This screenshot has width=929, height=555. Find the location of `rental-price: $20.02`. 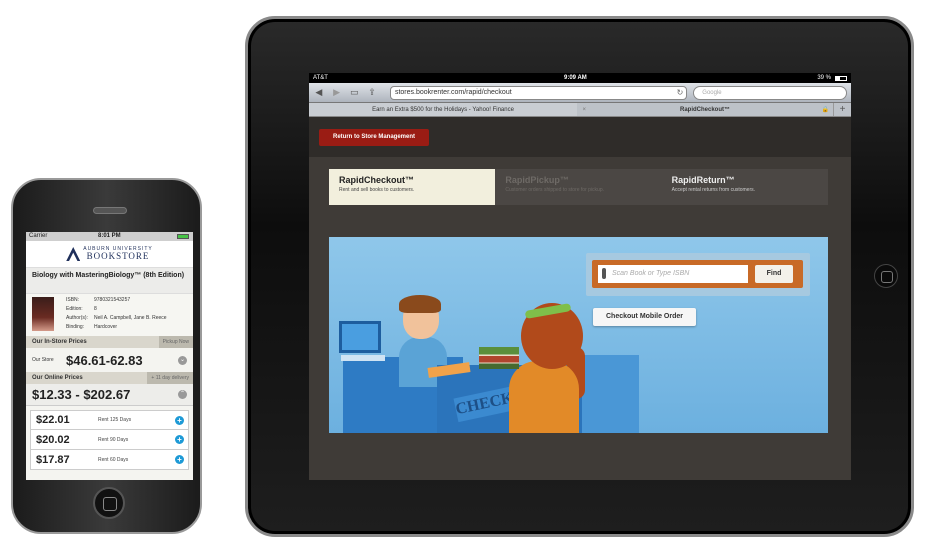

rental-price: $20.02 is located at coordinates (53, 439).